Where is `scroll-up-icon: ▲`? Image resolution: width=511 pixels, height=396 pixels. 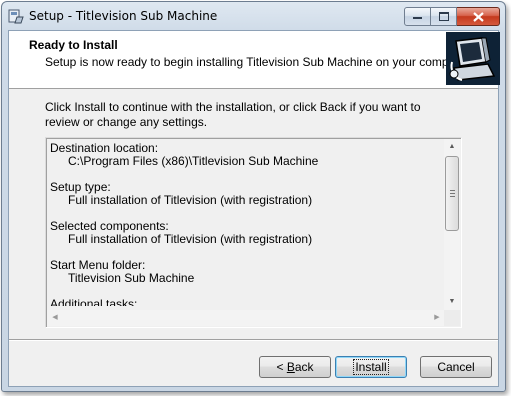
scroll-up-icon: ▲ is located at coordinates (452, 147).